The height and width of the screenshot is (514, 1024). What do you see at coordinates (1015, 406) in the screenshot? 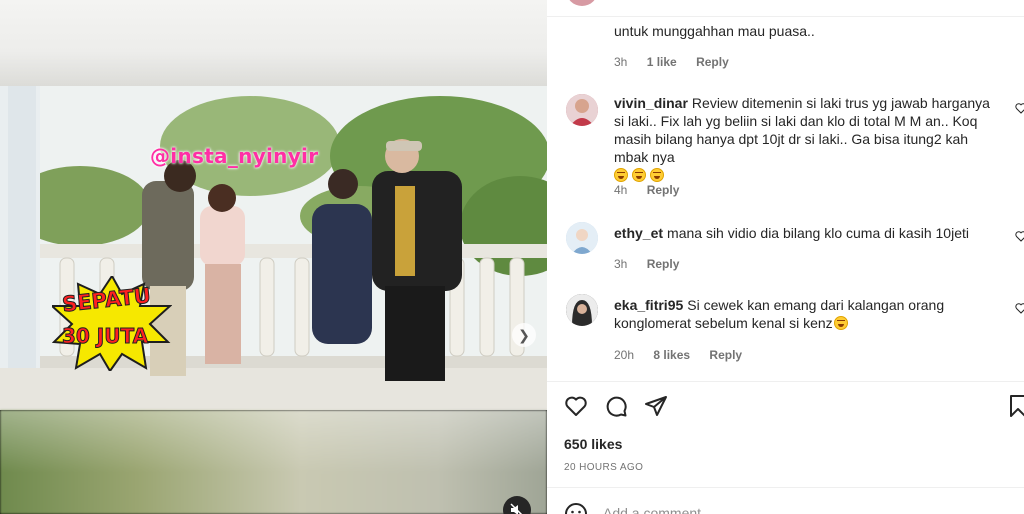
I see `bookmark-icon` at bounding box center [1015, 406].